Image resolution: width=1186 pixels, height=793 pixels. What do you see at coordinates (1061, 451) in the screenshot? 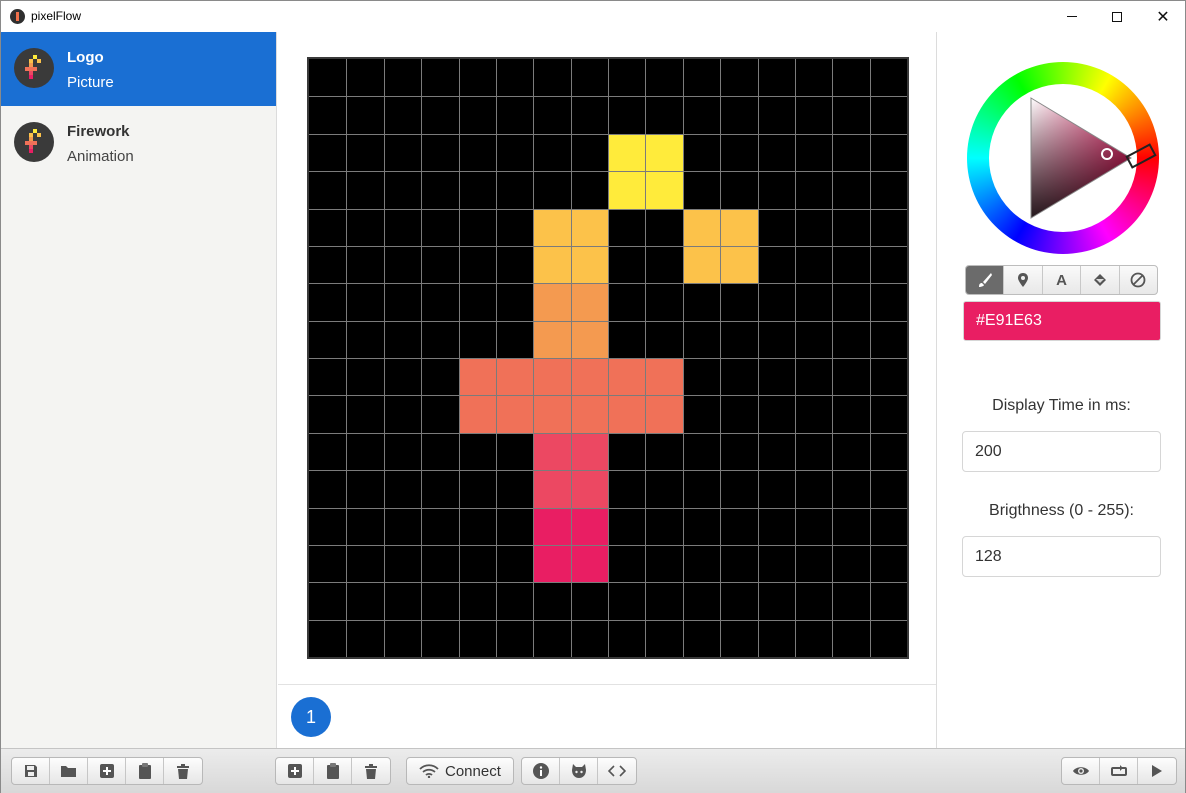
I see `display-time-input: 200` at bounding box center [1061, 451].